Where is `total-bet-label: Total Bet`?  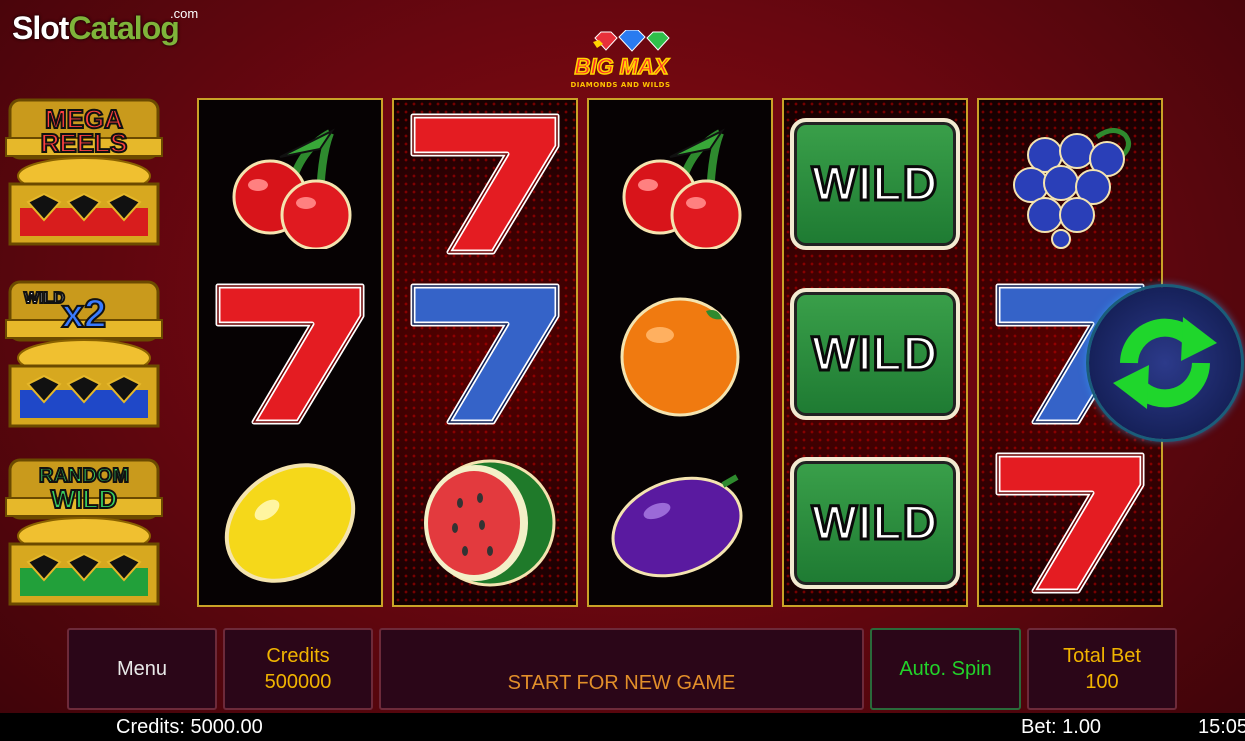
total-bet-label: Total Bet is located at coordinates (1102, 656).